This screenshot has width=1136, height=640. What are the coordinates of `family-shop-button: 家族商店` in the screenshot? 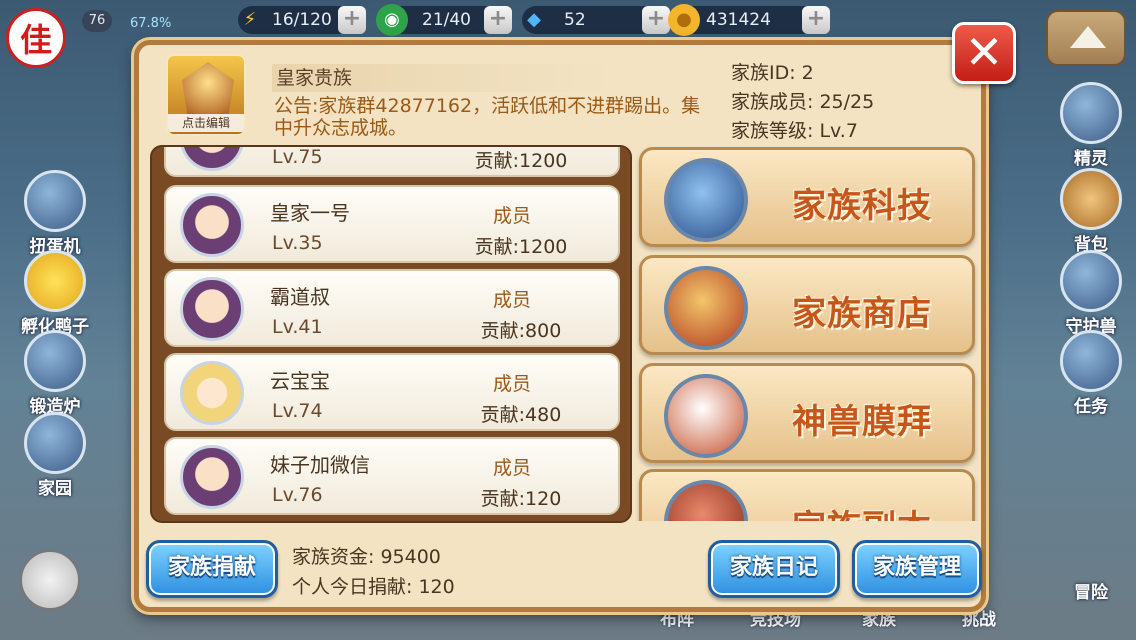 It's located at (807, 305).